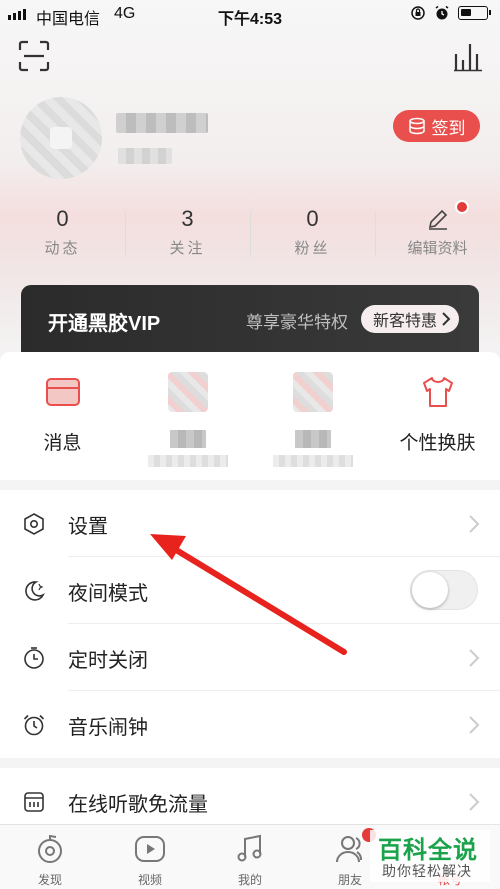 Image resolution: width=500 pixels, height=889 pixels. I want to click on stats-row: 0 动态 3 关注 0 粉丝 编辑资料, so click(250, 232).